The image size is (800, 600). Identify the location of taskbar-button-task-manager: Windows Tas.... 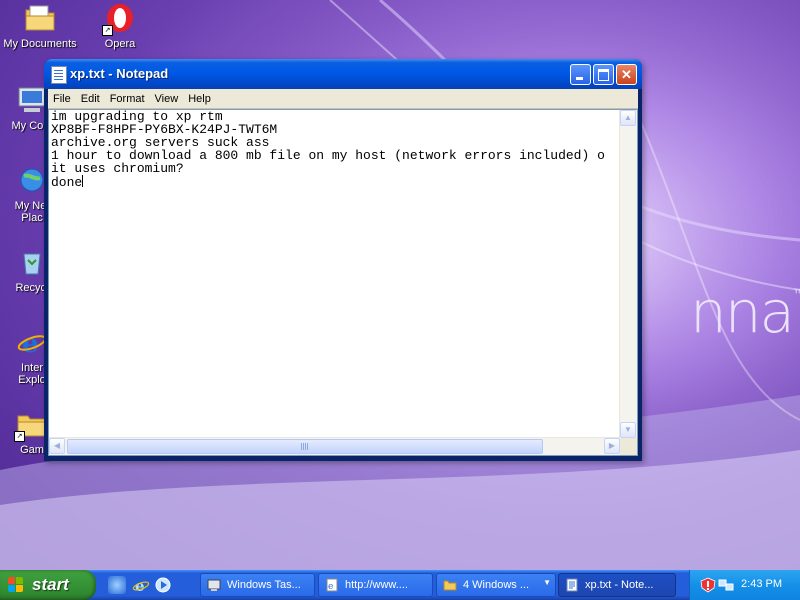
(257, 585).